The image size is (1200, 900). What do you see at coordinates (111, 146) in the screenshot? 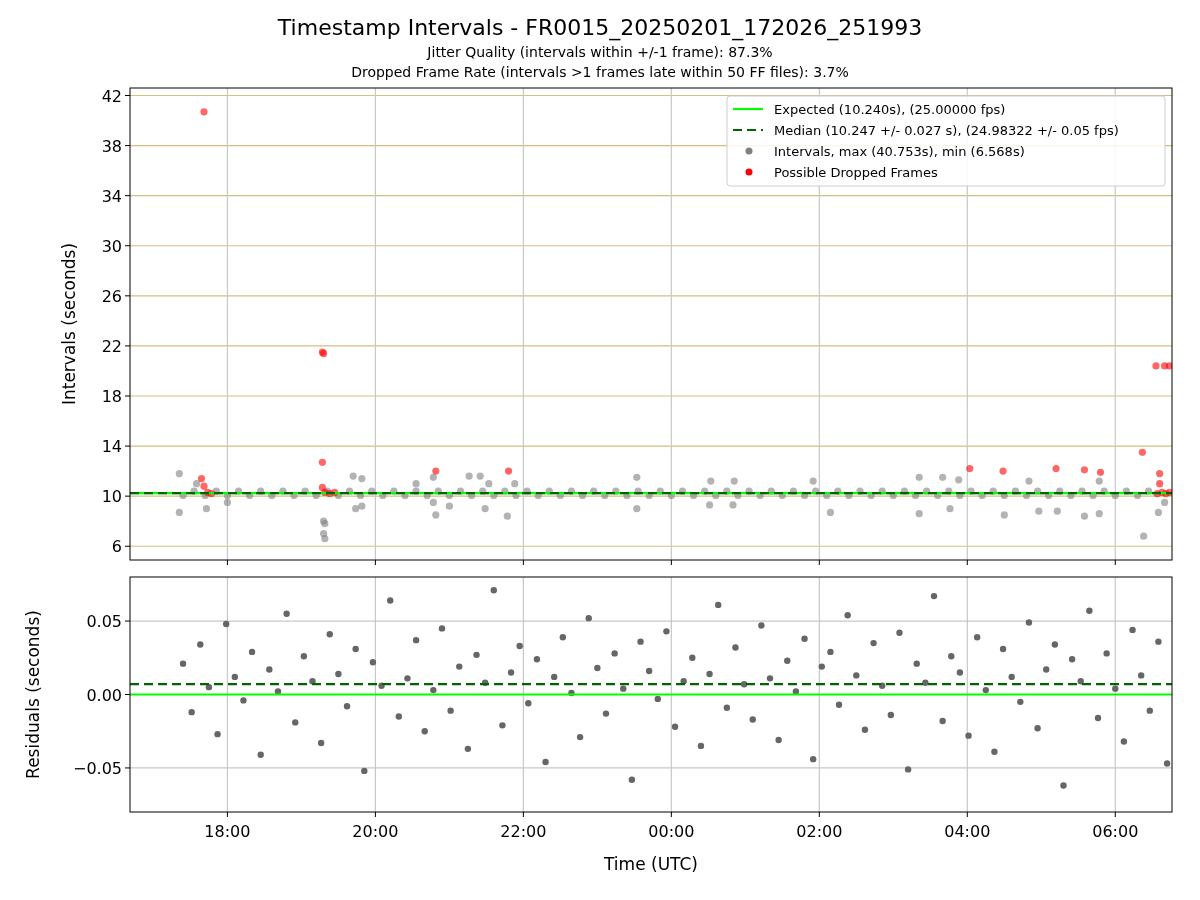
I see `tick-label: 38` at bounding box center [111, 146].